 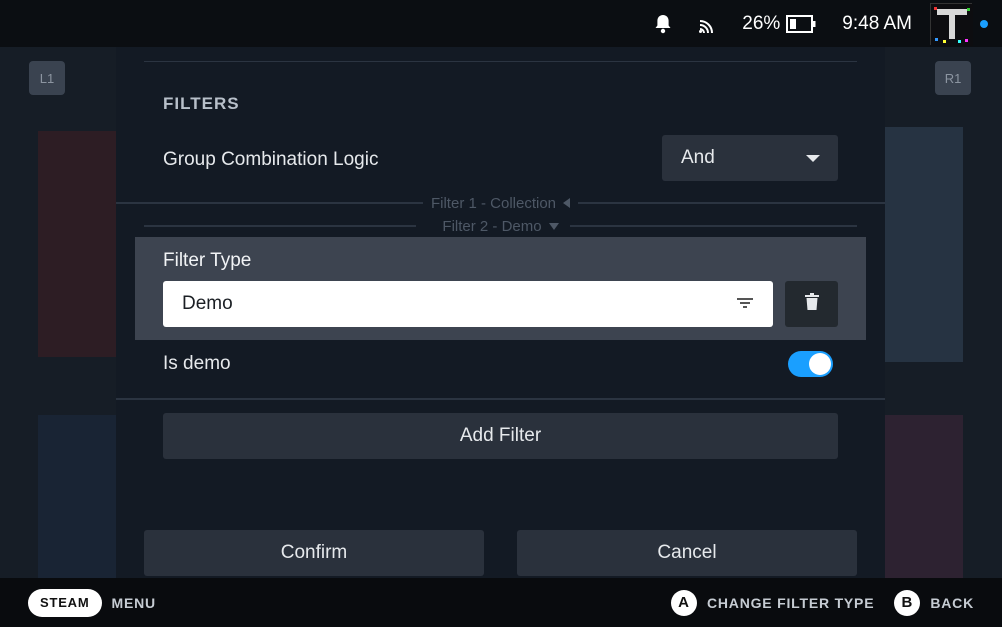 What do you see at coordinates (750, 158) in the screenshot?
I see `group-logic-dropdown: And` at bounding box center [750, 158].